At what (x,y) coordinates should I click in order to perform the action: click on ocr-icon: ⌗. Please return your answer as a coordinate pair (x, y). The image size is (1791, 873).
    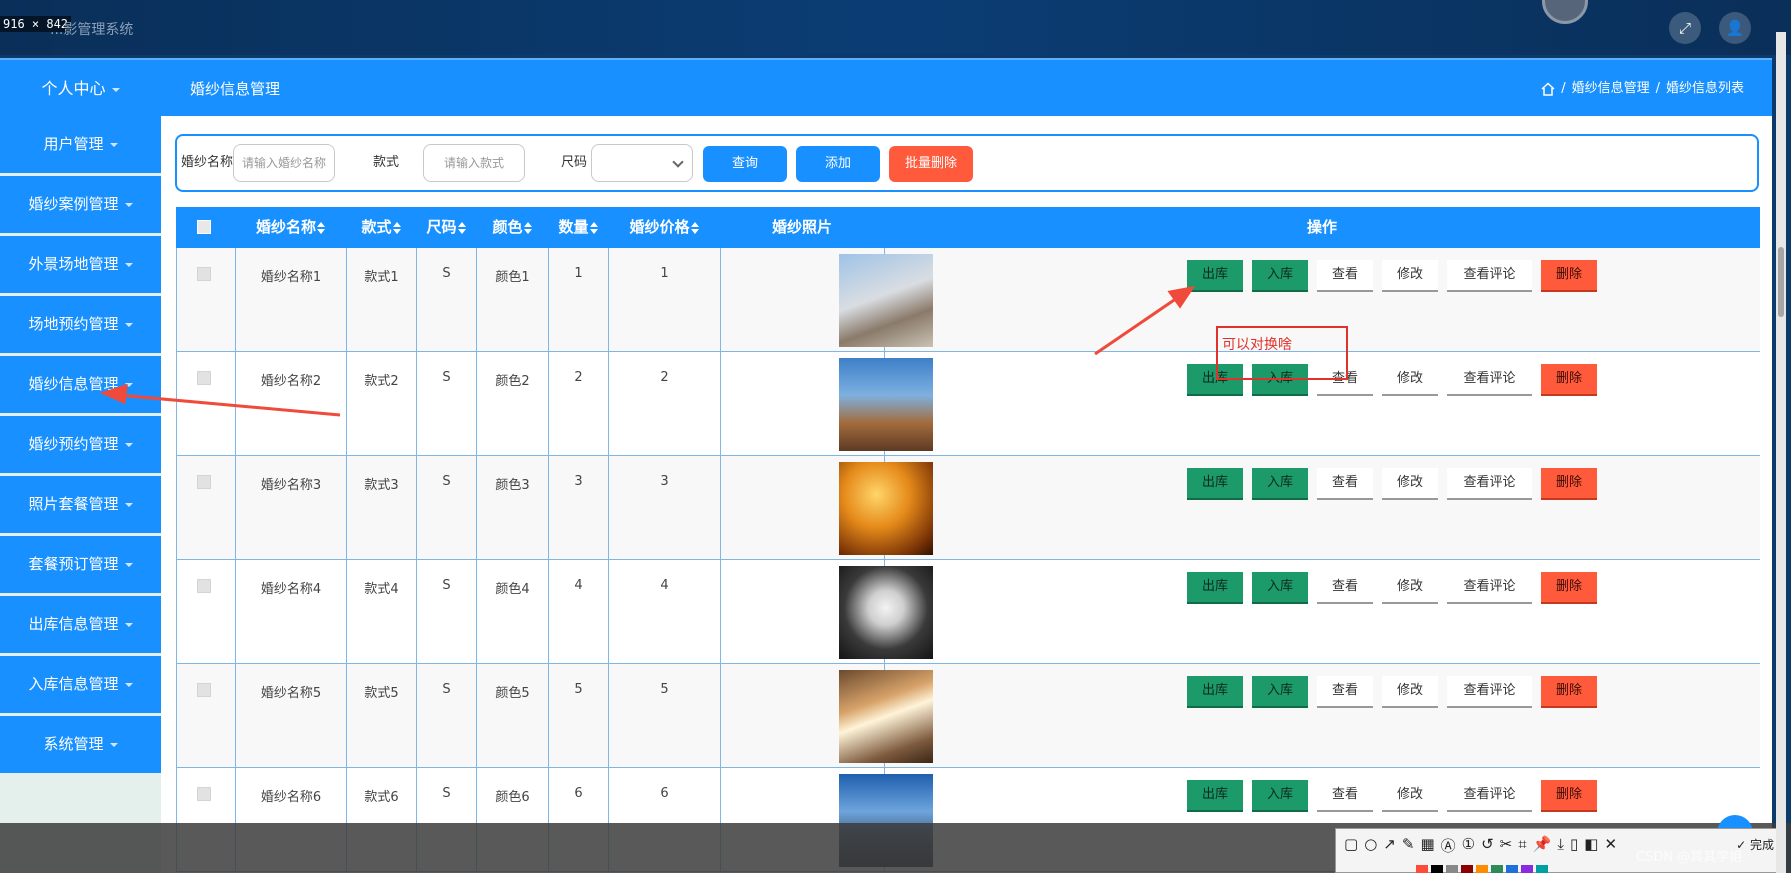
    Looking at the image, I should click on (1522, 845).